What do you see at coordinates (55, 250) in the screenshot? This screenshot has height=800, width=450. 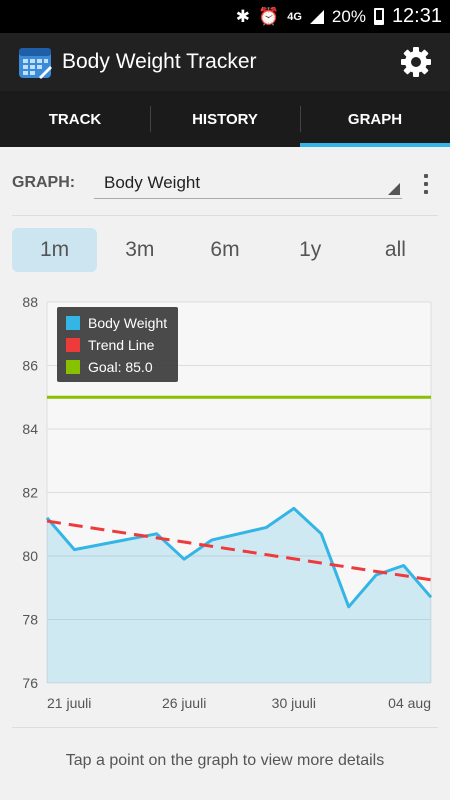 I see `range-1m: 1m` at bounding box center [55, 250].